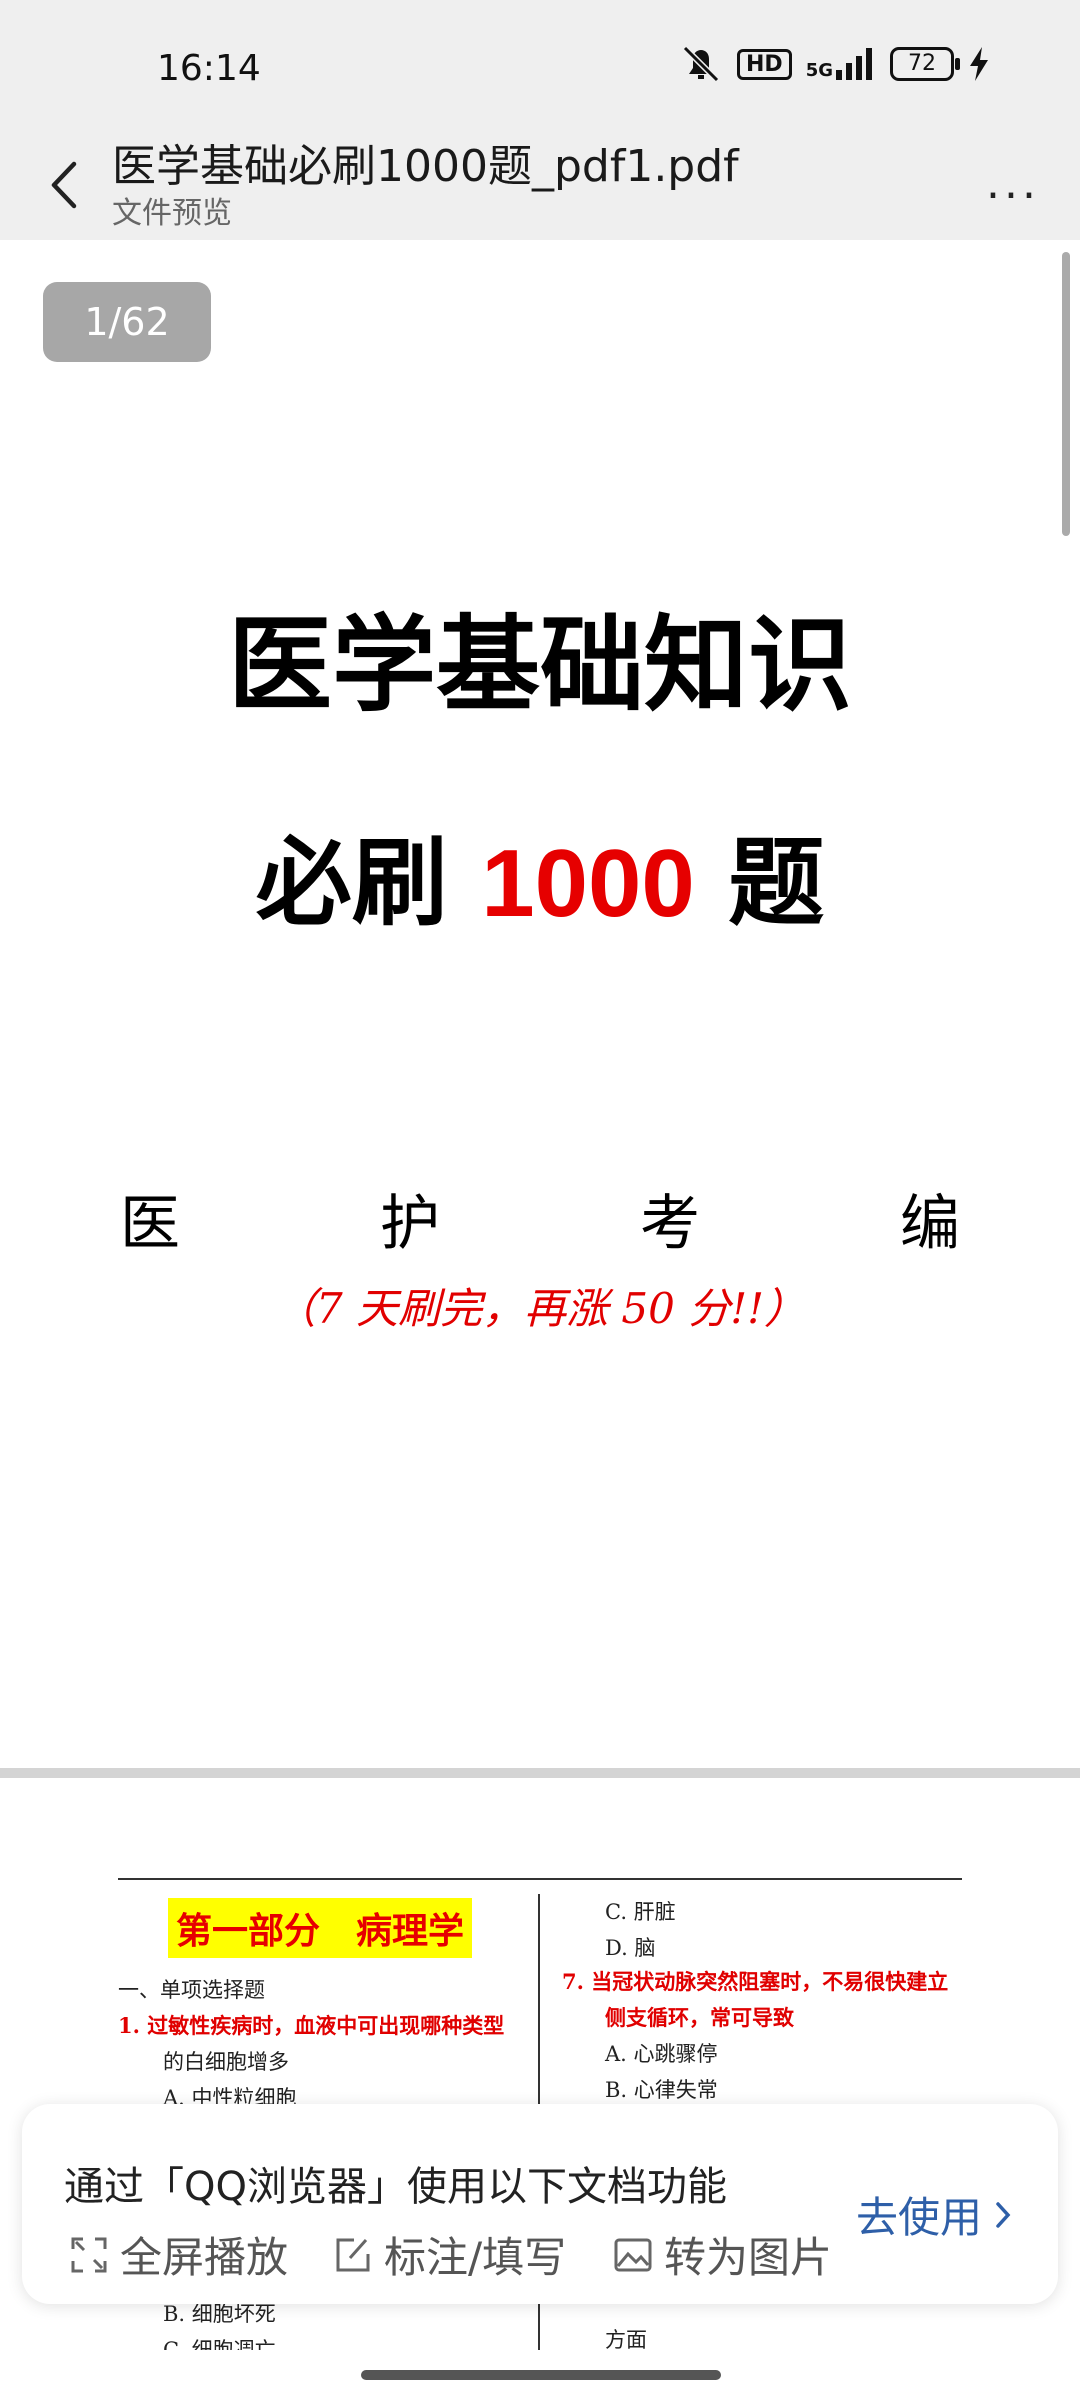  What do you see at coordinates (841, 64) in the screenshot?
I see `signal-5g-icon: 5G` at bounding box center [841, 64].